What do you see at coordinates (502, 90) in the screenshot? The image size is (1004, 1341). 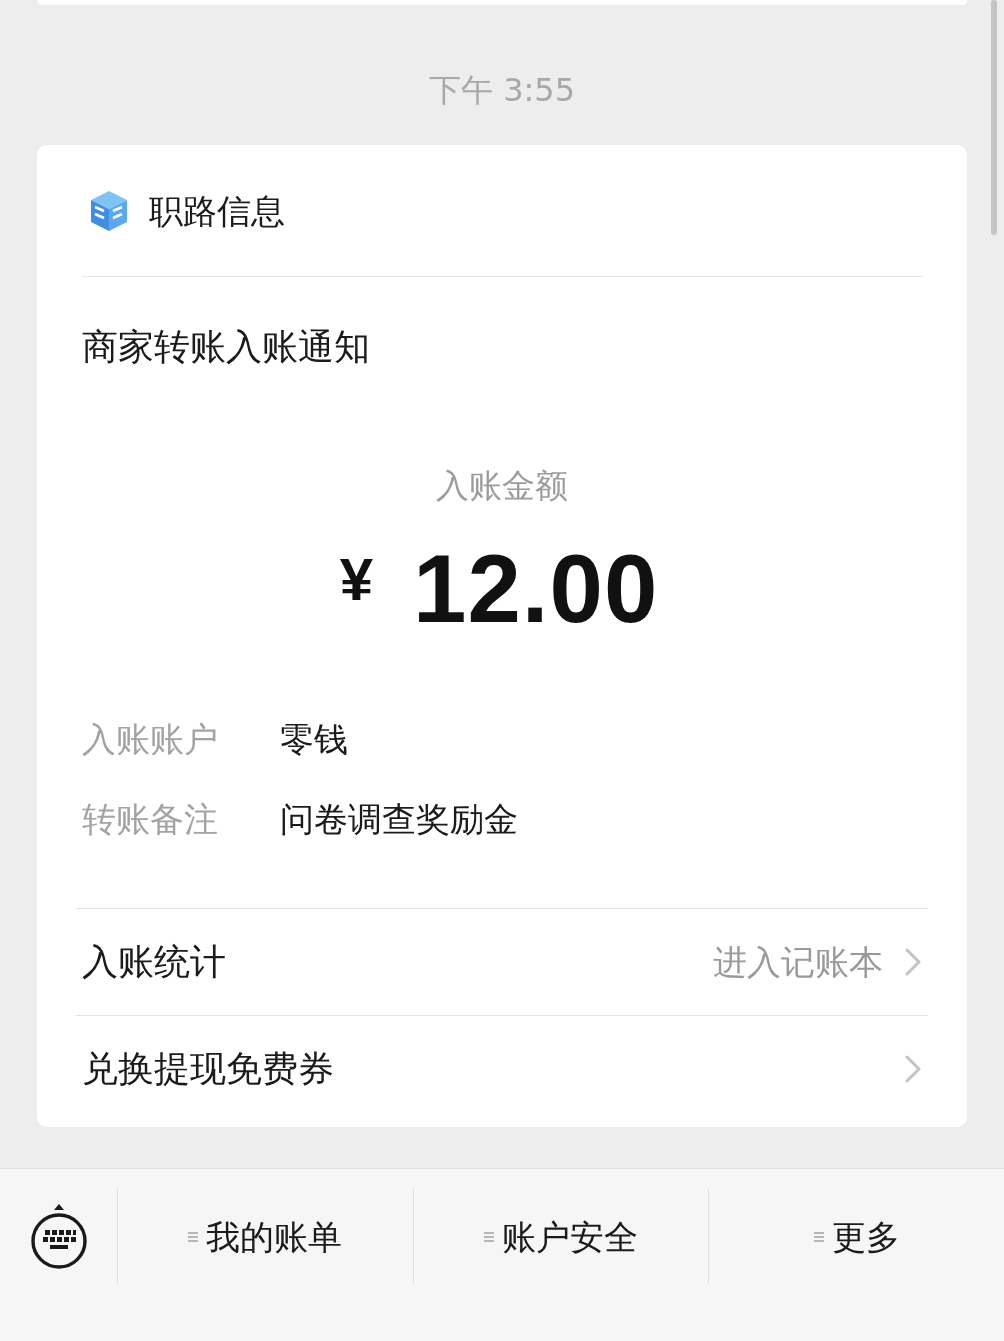 I see `timestamp: 下午 3:55` at bounding box center [502, 90].